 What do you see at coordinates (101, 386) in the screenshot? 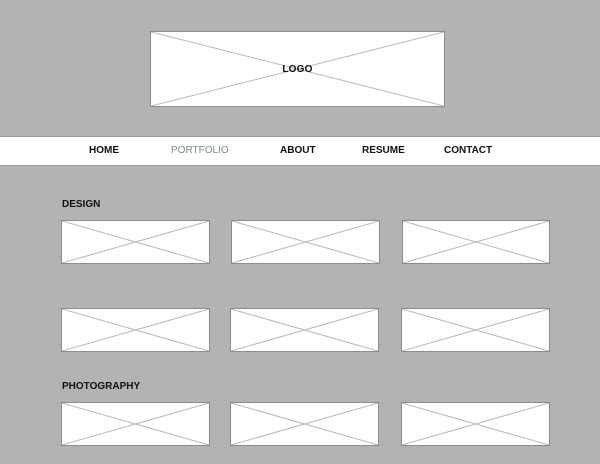
I see `section-heading-photography: PHOTOGRAPHY` at bounding box center [101, 386].